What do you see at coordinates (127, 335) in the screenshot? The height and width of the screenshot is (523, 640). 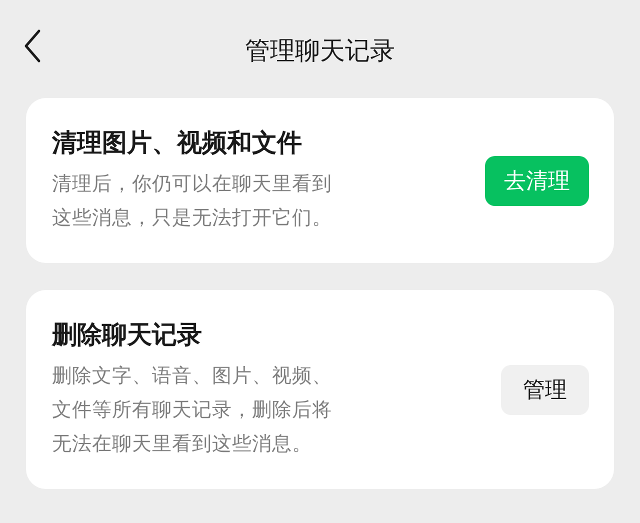 I see `card-title: 删除聊天记录` at bounding box center [127, 335].